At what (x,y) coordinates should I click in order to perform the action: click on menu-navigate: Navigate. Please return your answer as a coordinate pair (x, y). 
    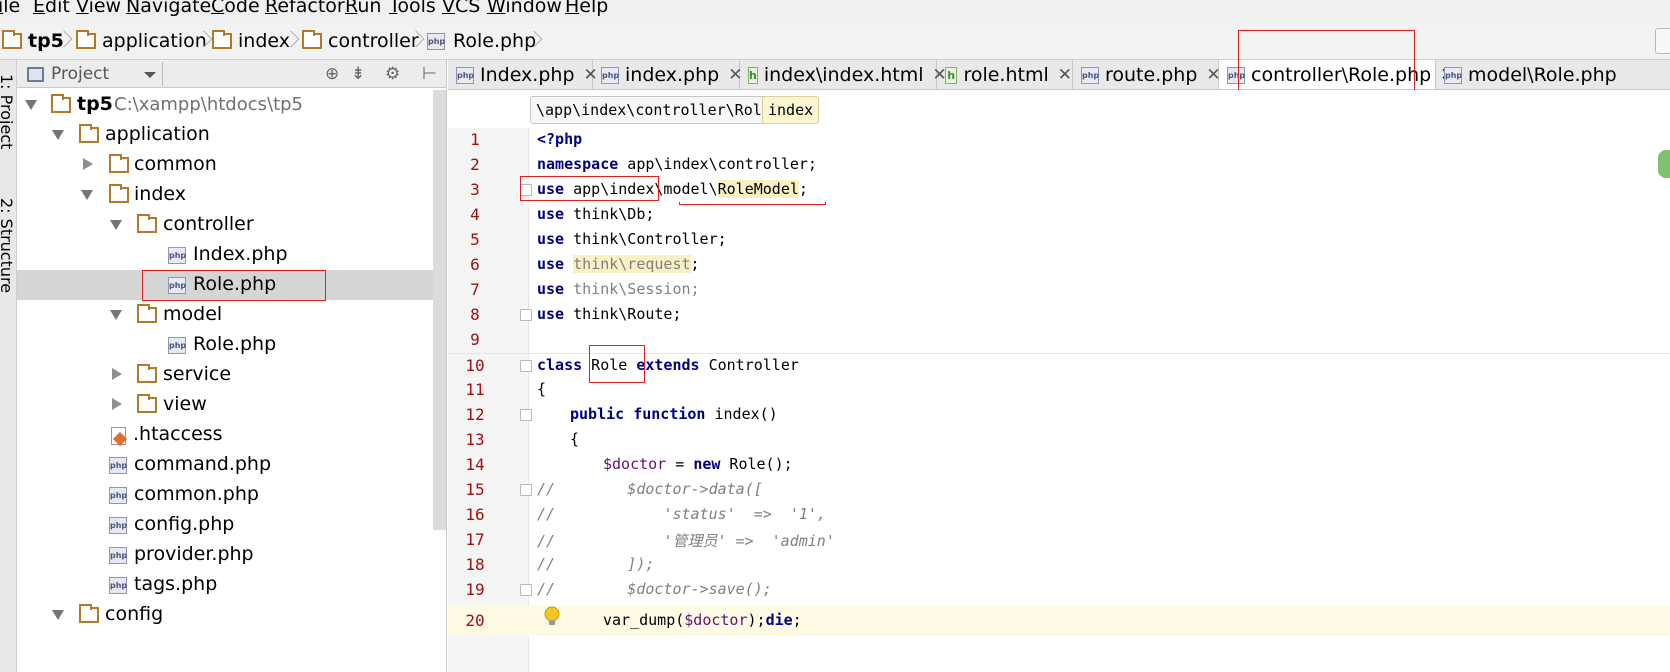
    Looking at the image, I should click on (168, 9).